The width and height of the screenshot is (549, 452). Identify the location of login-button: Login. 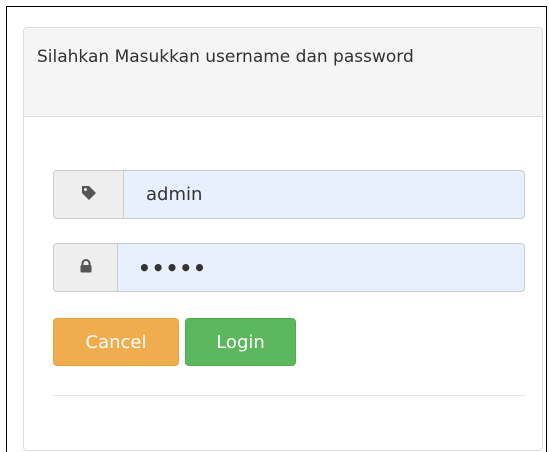
(240, 342).